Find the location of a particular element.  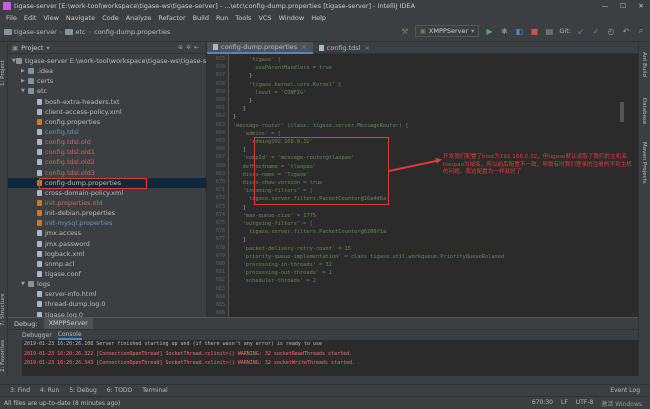

editor-scrollbar is located at coordinates (622, 112).